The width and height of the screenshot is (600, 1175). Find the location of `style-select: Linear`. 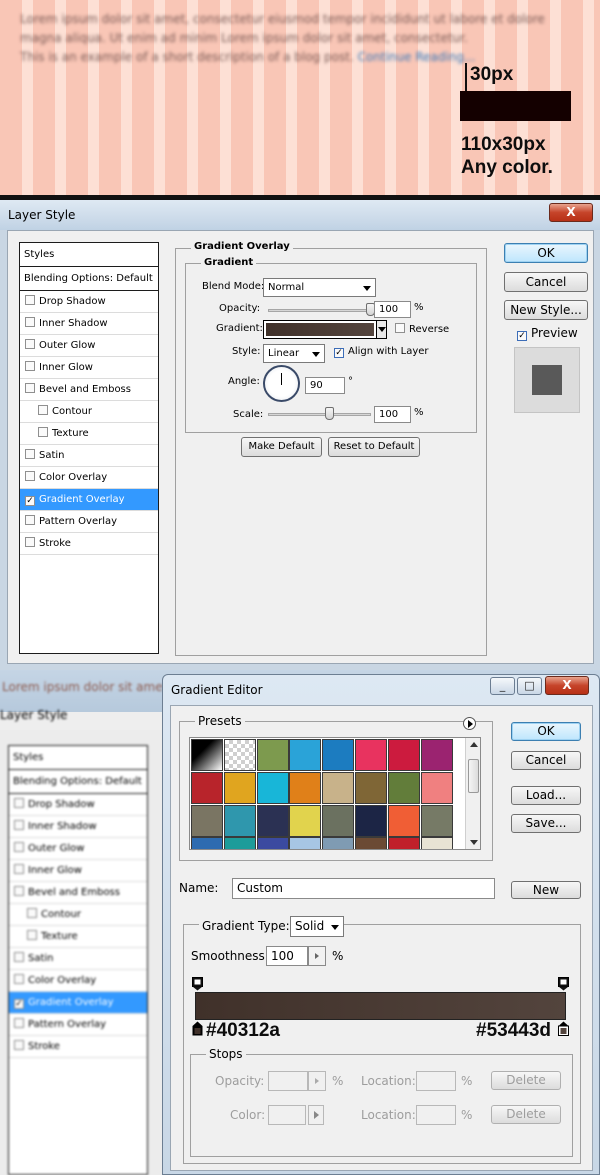

style-select: Linear is located at coordinates (294, 353).